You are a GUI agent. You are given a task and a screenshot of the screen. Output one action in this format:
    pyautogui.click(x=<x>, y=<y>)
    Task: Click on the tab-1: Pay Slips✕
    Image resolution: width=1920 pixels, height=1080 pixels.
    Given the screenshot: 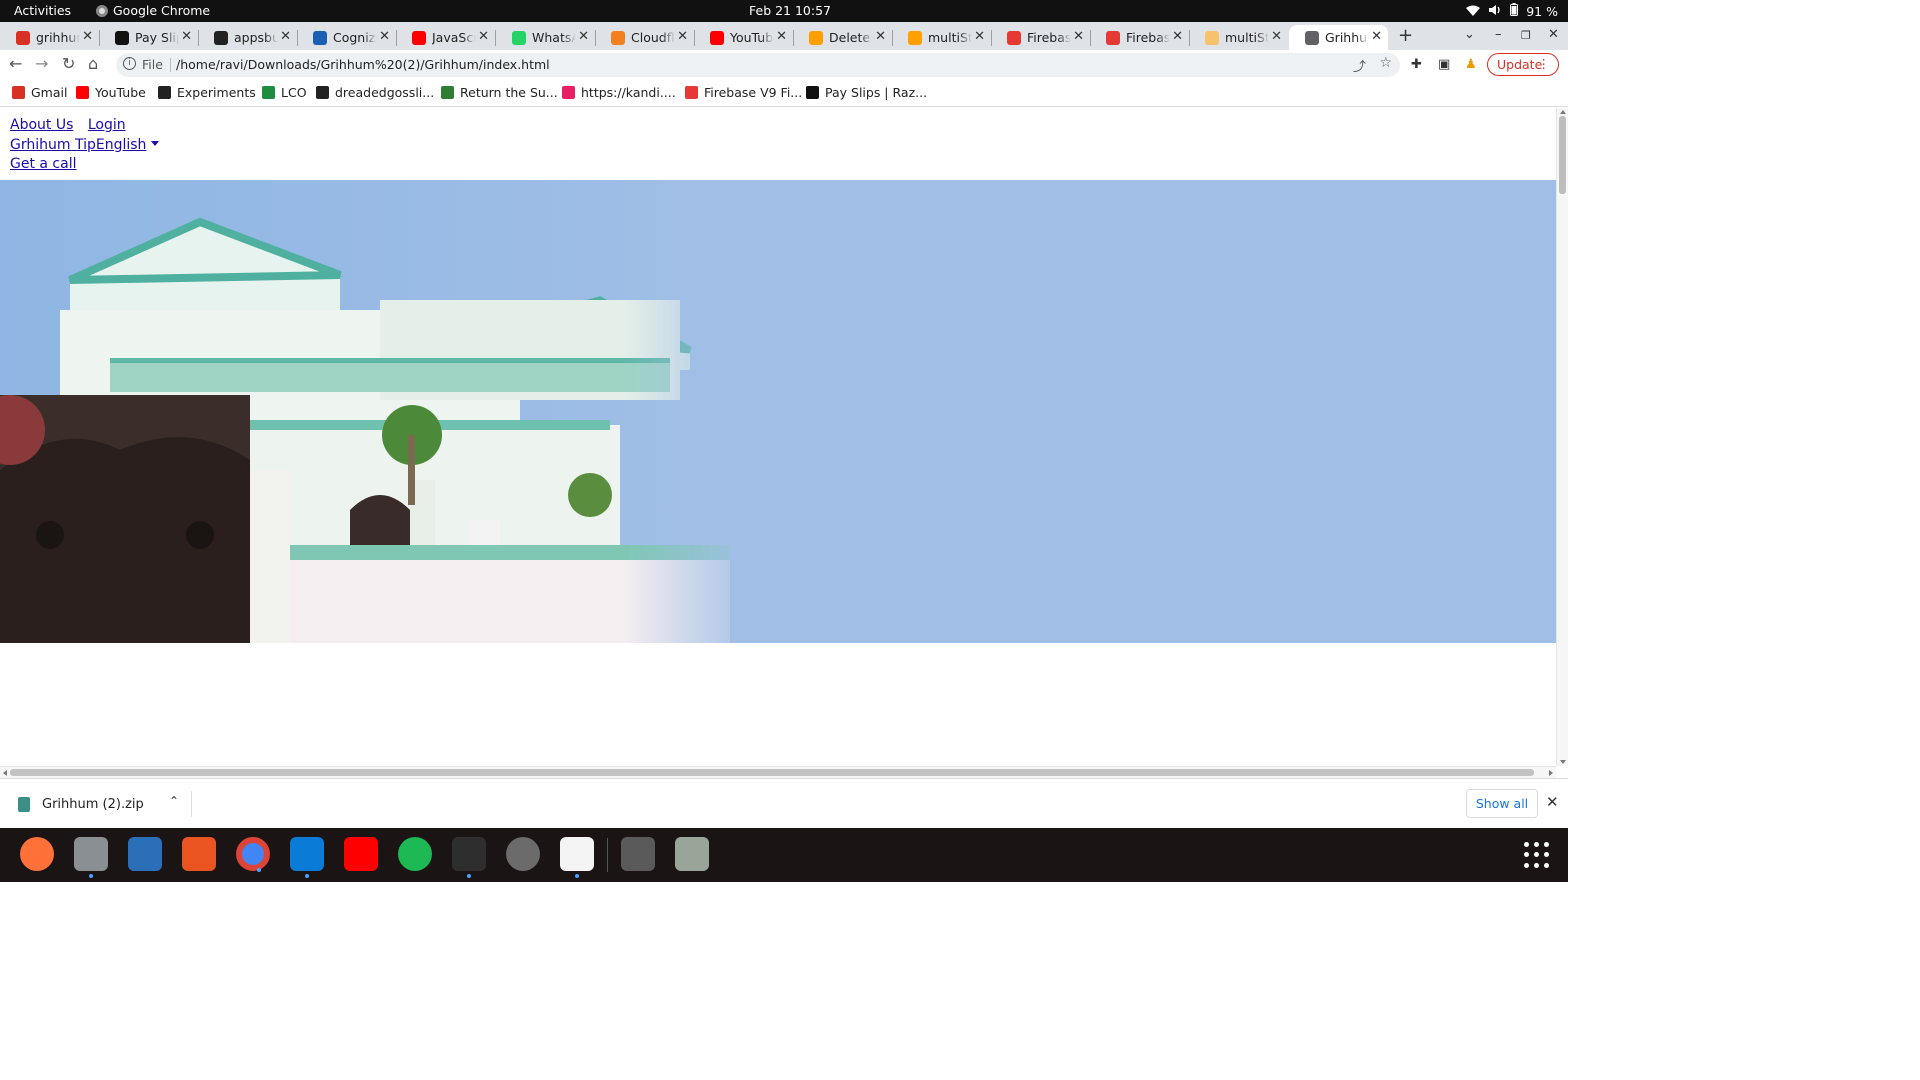 What is the action you would take?
    pyautogui.click(x=149, y=37)
    